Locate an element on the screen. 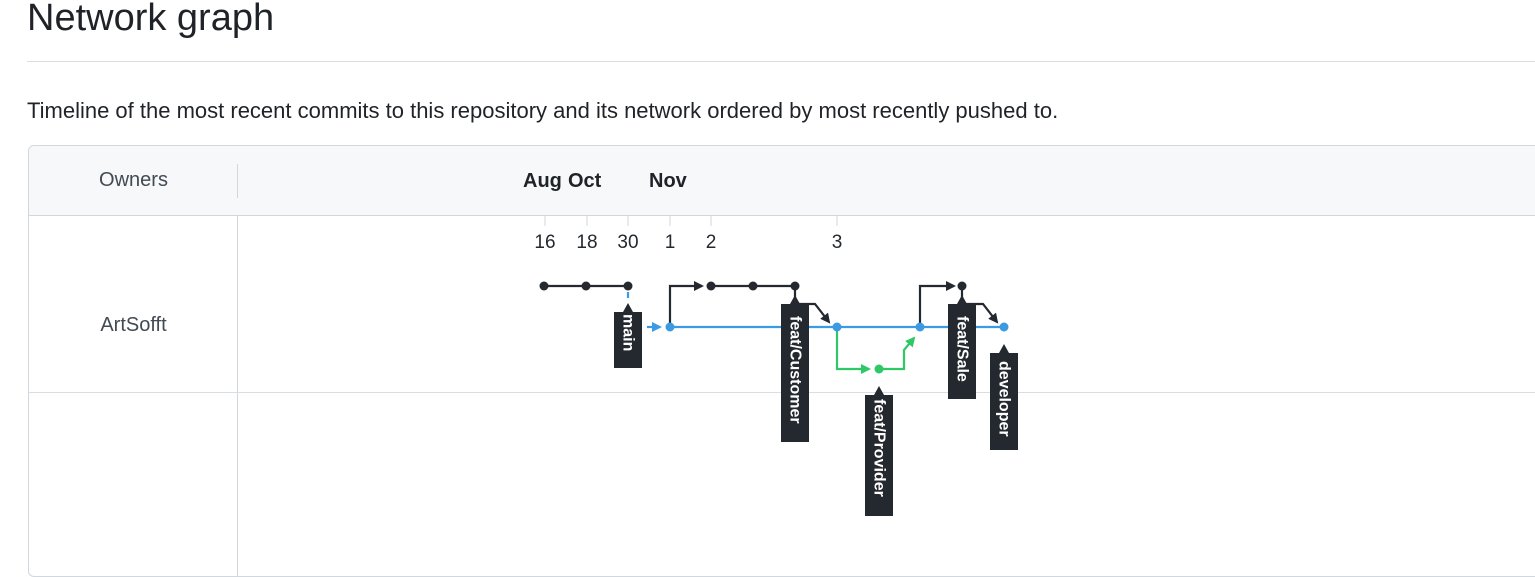  day-label: 18 is located at coordinates (586, 242).